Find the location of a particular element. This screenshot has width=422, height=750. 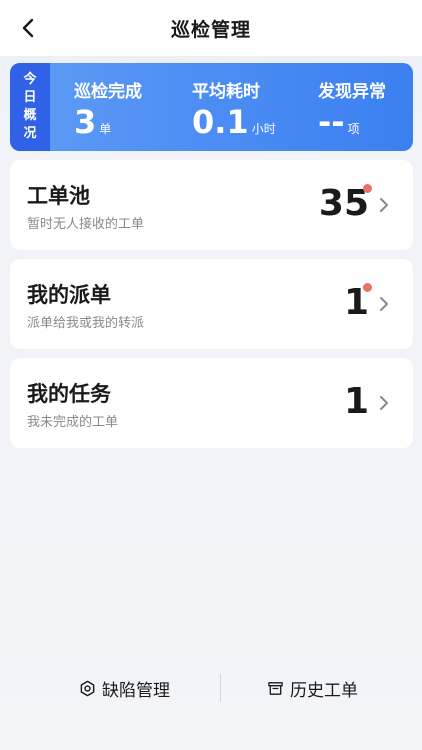

card-subtitle: 派单给我或我的转派 is located at coordinates (86, 323).